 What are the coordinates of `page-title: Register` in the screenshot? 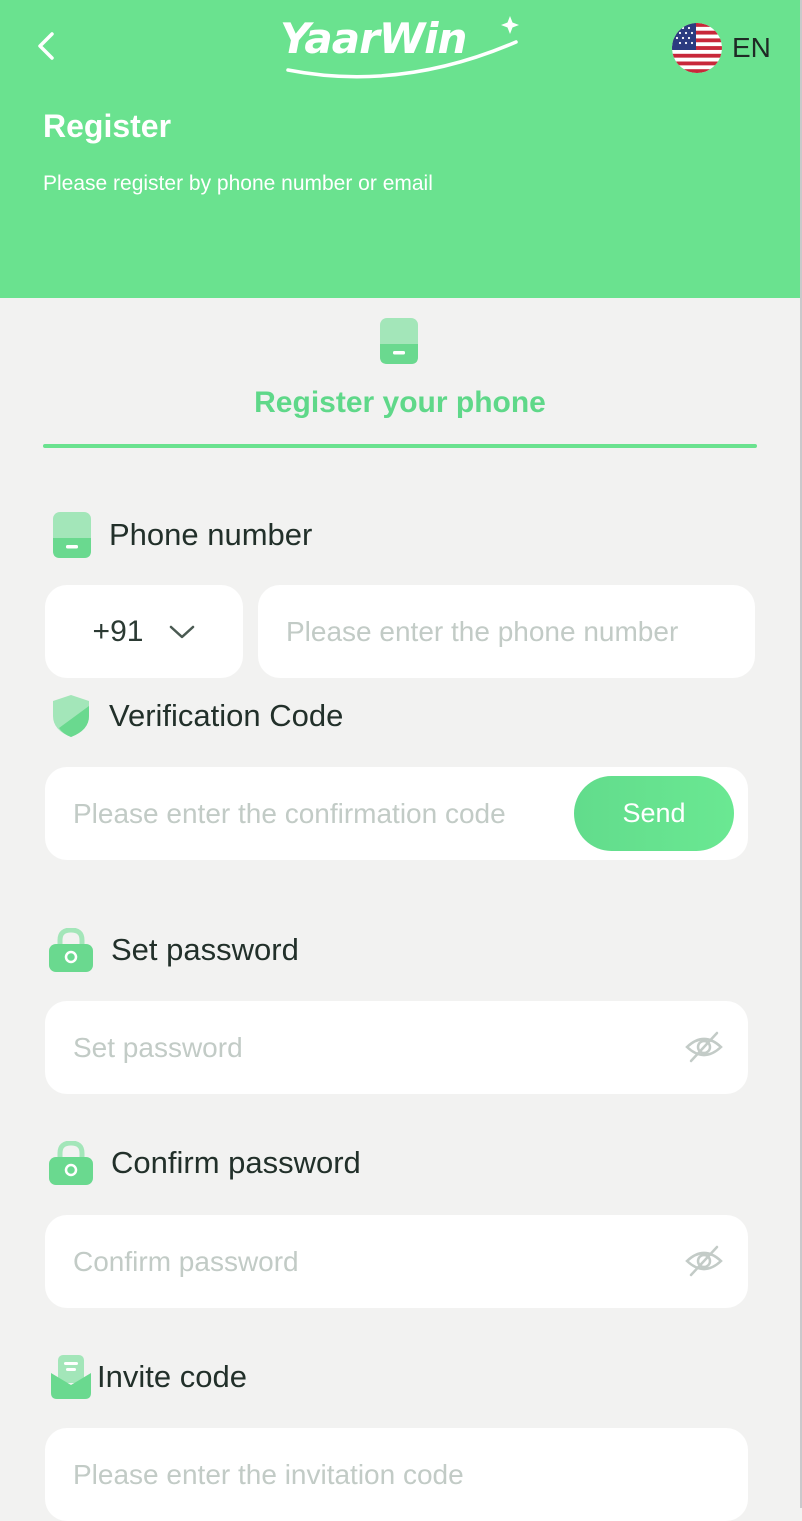 It's located at (107, 126).